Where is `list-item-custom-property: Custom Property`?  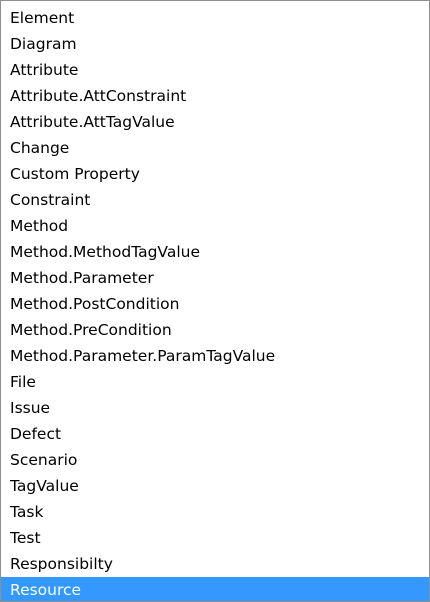 list-item-custom-property: Custom Property is located at coordinates (215, 174).